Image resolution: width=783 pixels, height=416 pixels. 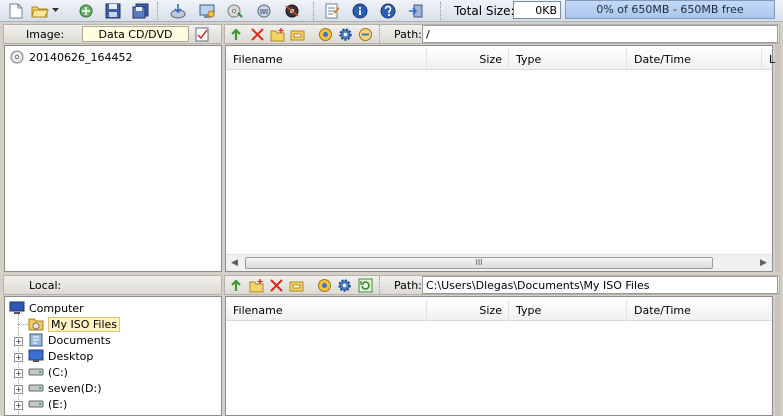 I want to click on tree-item-computer: Computer, so click(x=46, y=308).